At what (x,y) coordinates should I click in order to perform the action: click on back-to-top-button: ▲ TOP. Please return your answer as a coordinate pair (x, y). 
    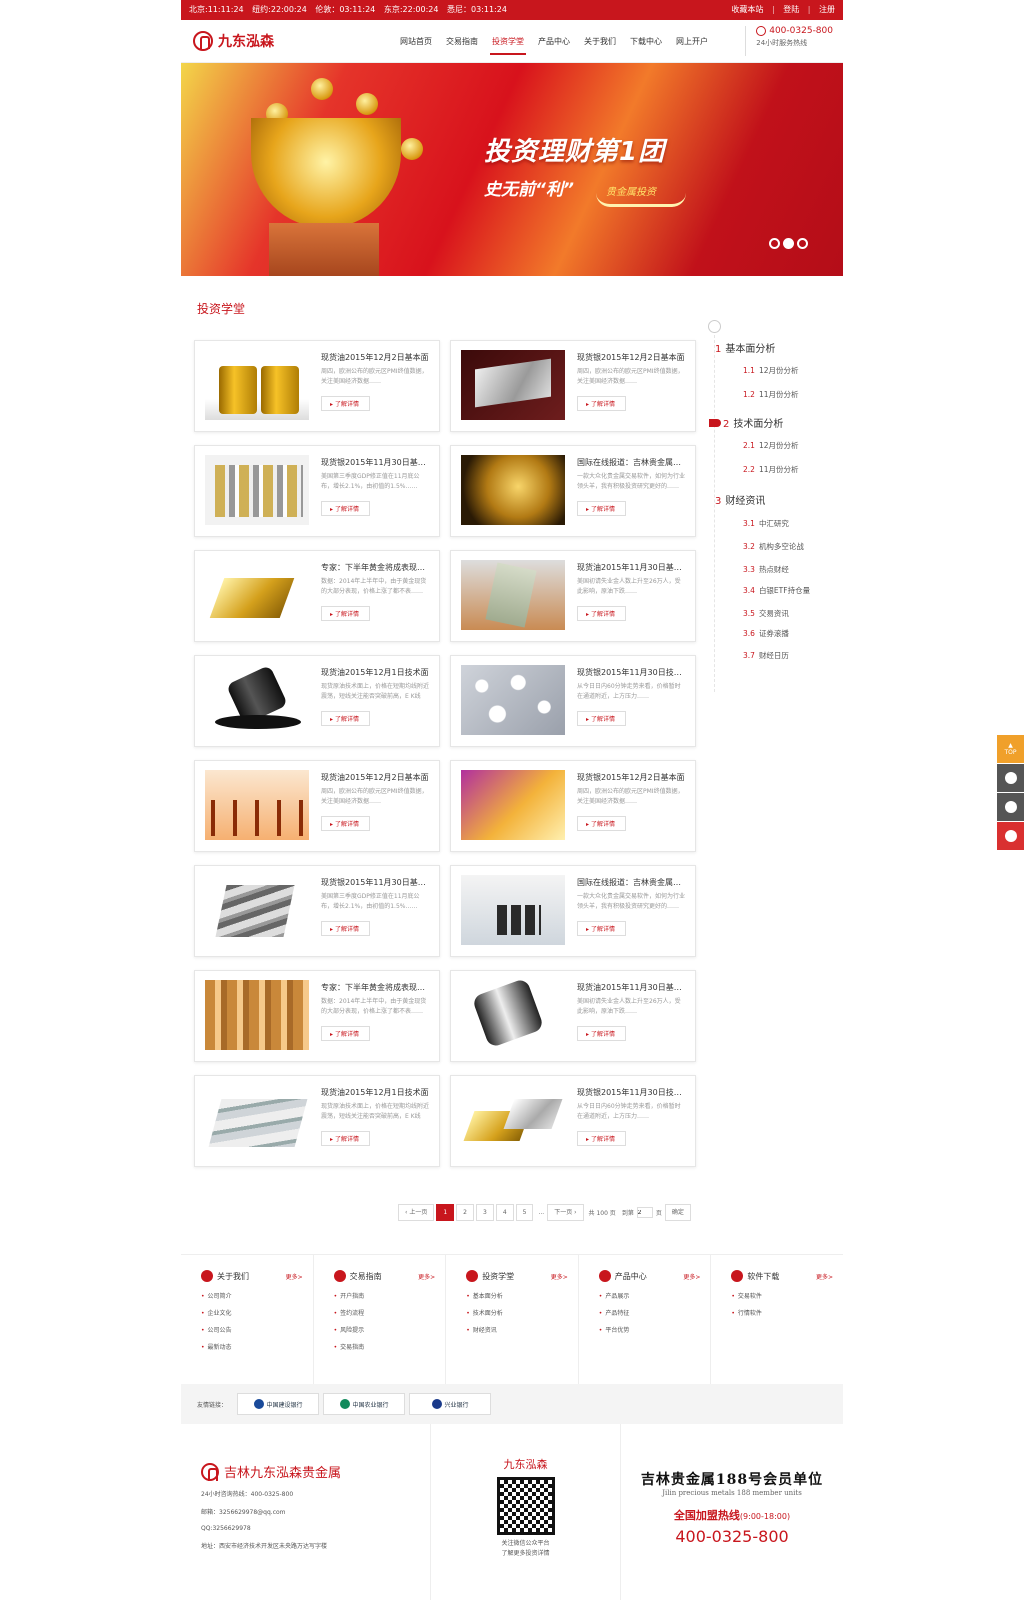
    Looking at the image, I should click on (1010, 749).